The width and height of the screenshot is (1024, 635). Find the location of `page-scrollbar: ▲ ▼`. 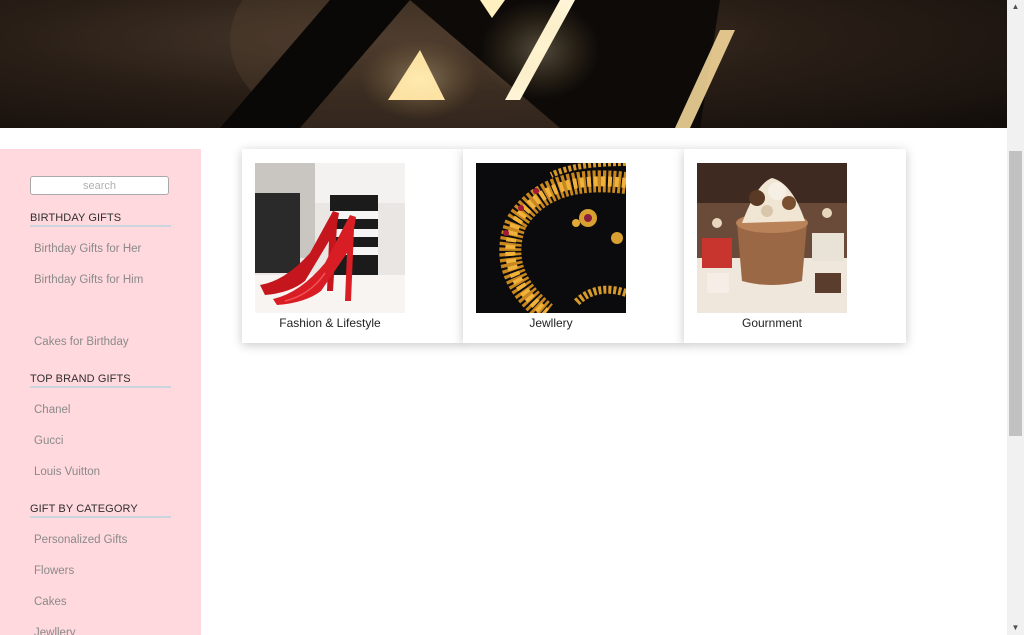

page-scrollbar: ▲ ▼ is located at coordinates (1015, 317).